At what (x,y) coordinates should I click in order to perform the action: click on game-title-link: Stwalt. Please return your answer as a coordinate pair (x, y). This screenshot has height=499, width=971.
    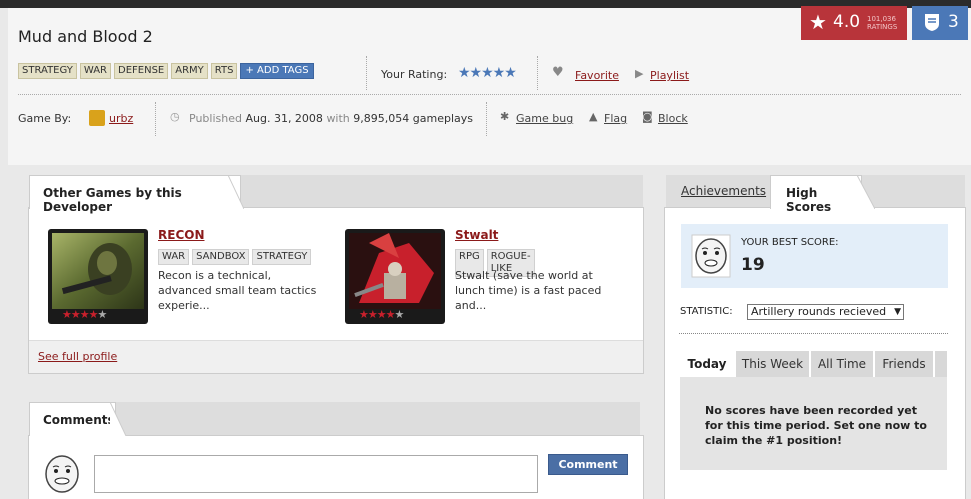
    Looking at the image, I should click on (476, 235).